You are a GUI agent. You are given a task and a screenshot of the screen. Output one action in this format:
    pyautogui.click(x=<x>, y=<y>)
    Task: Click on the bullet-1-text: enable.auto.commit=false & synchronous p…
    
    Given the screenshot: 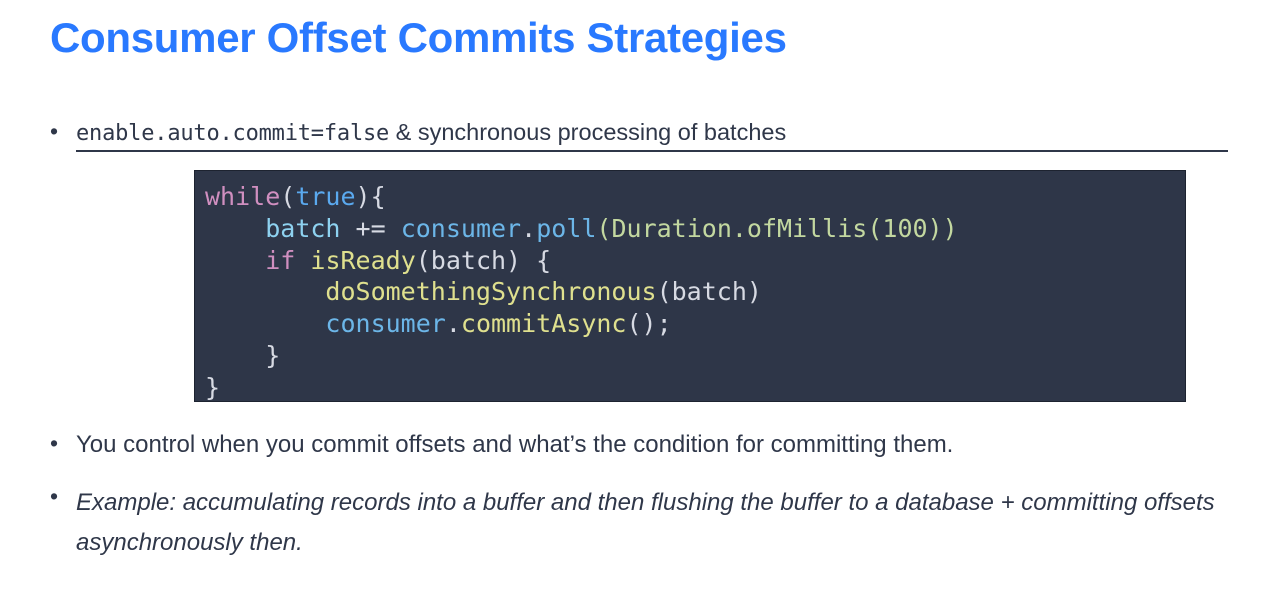 What is the action you would take?
    pyautogui.click(x=652, y=135)
    